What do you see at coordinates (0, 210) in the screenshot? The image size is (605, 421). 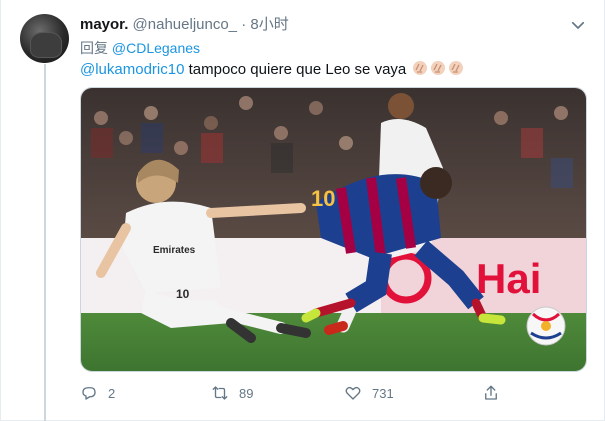 I see `card-border-left` at bounding box center [0, 210].